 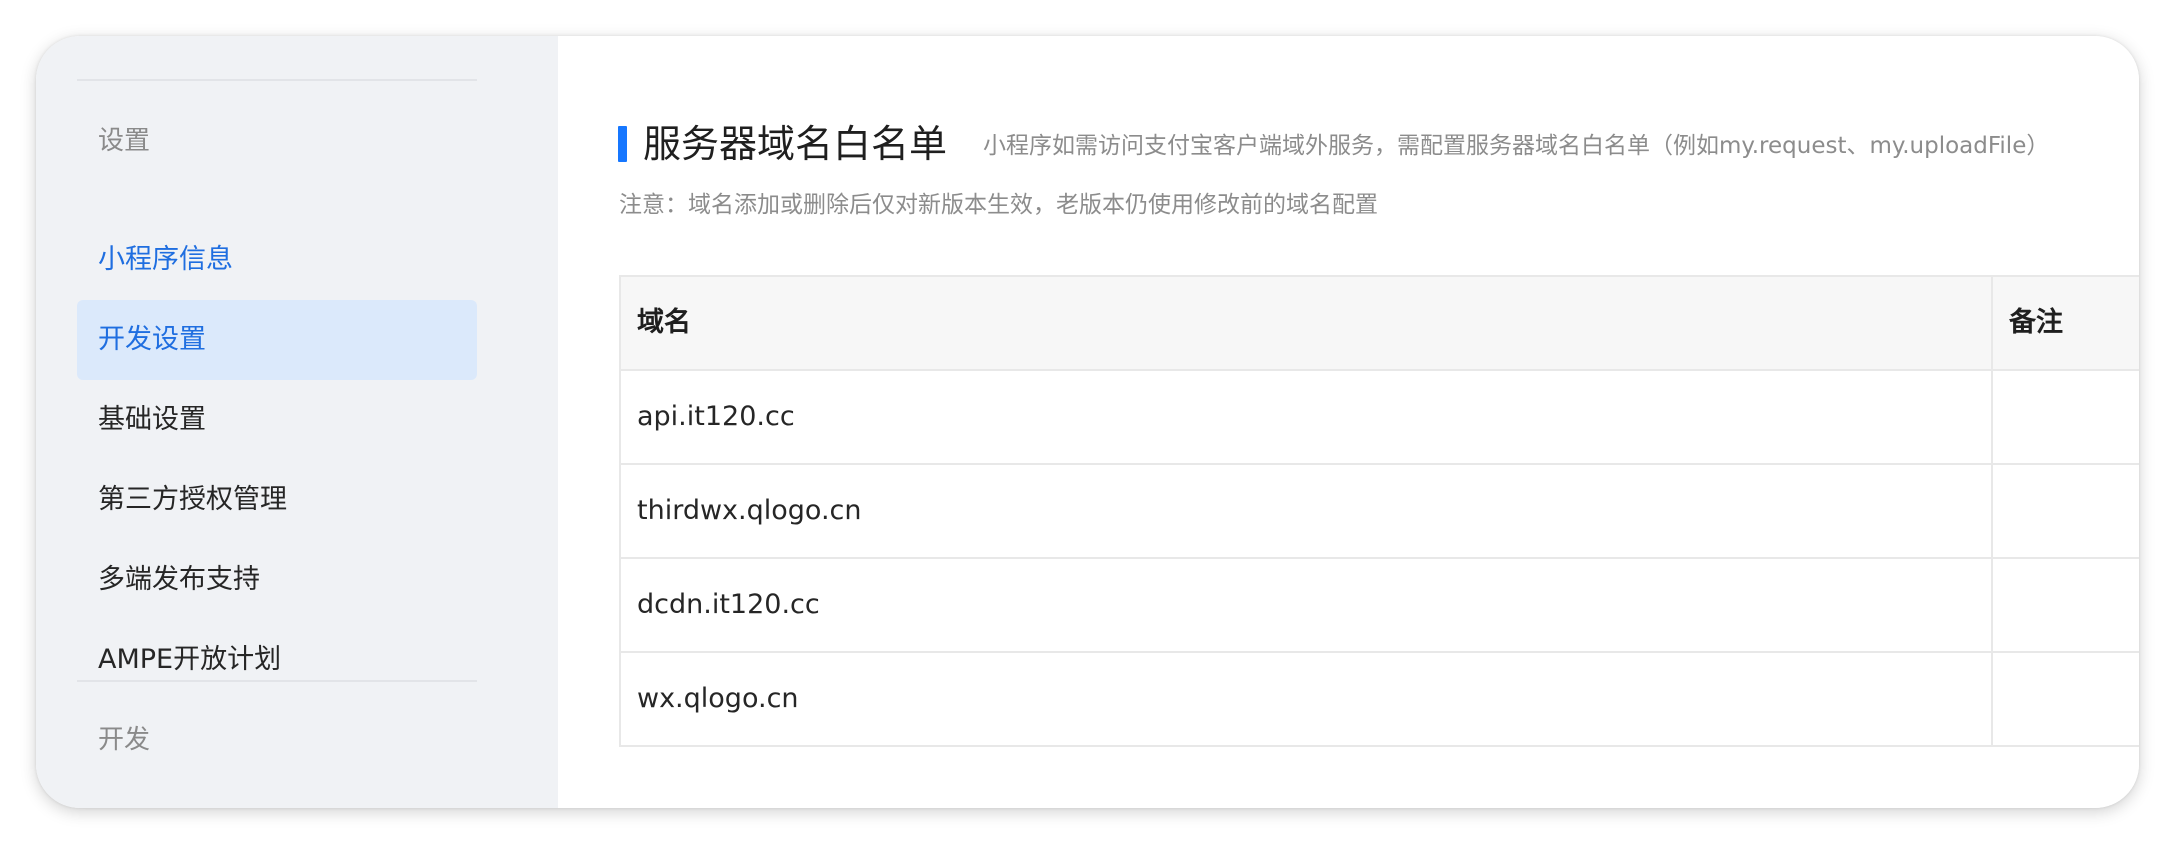 What do you see at coordinates (277, 681) in the screenshot?
I see `sidebar-divider-bottom` at bounding box center [277, 681].